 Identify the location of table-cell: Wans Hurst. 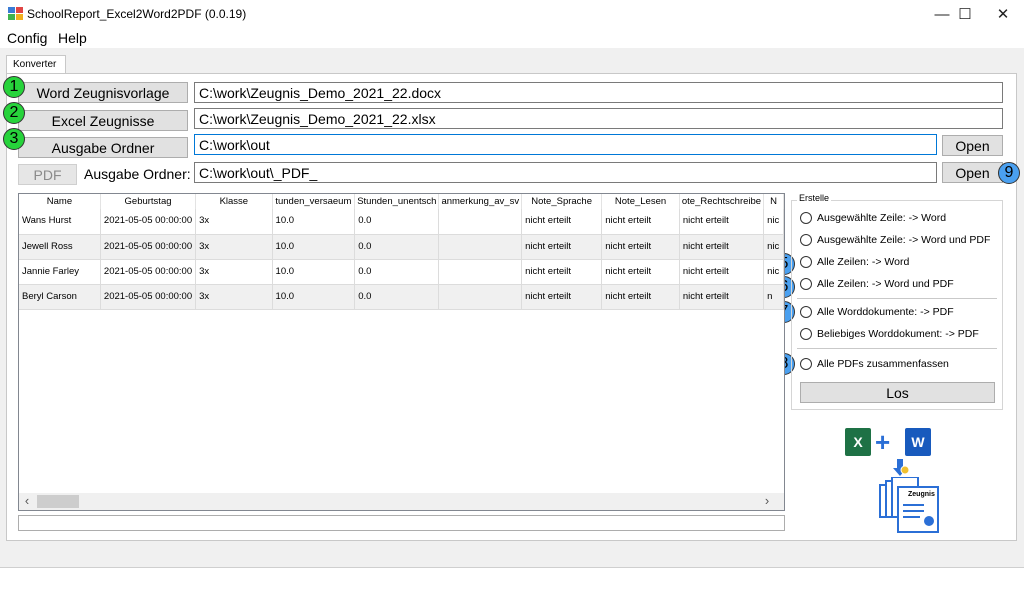
(60, 222).